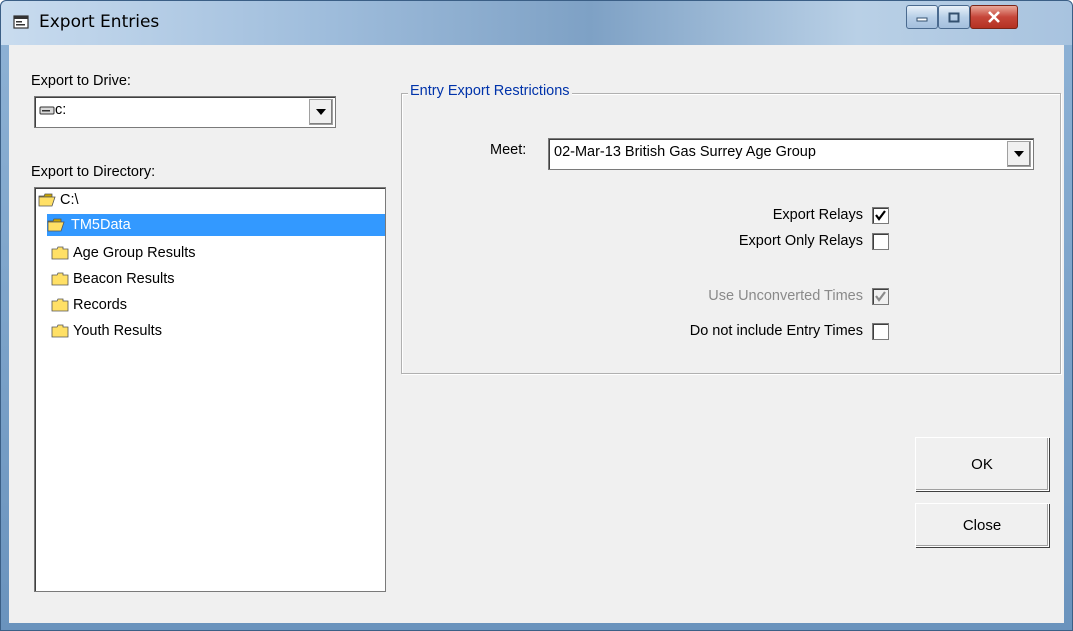 The width and height of the screenshot is (1073, 631). What do you see at coordinates (185, 112) in the screenshot?
I see `drive-select: c:` at bounding box center [185, 112].